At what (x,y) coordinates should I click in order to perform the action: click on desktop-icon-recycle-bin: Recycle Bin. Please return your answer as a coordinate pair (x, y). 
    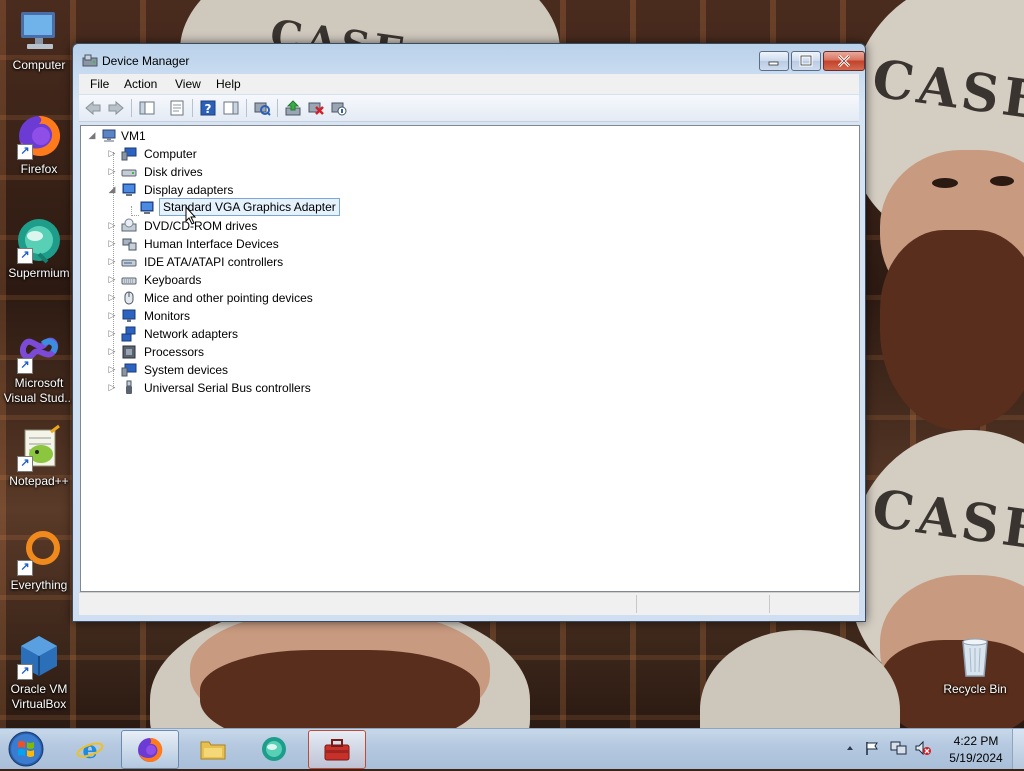
    Looking at the image, I should click on (975, 664).